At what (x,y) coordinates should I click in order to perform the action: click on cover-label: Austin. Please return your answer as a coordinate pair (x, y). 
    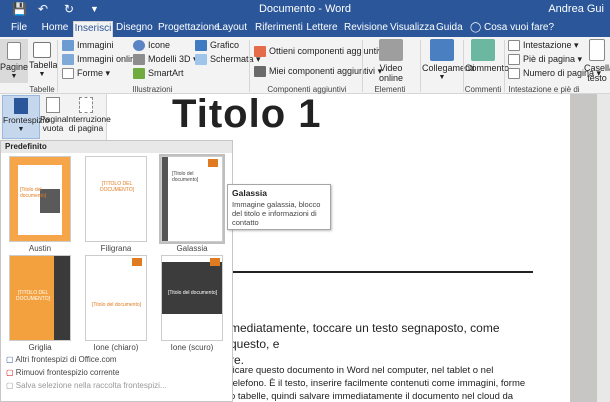
    Looking at the image, I should click on (40, 248).